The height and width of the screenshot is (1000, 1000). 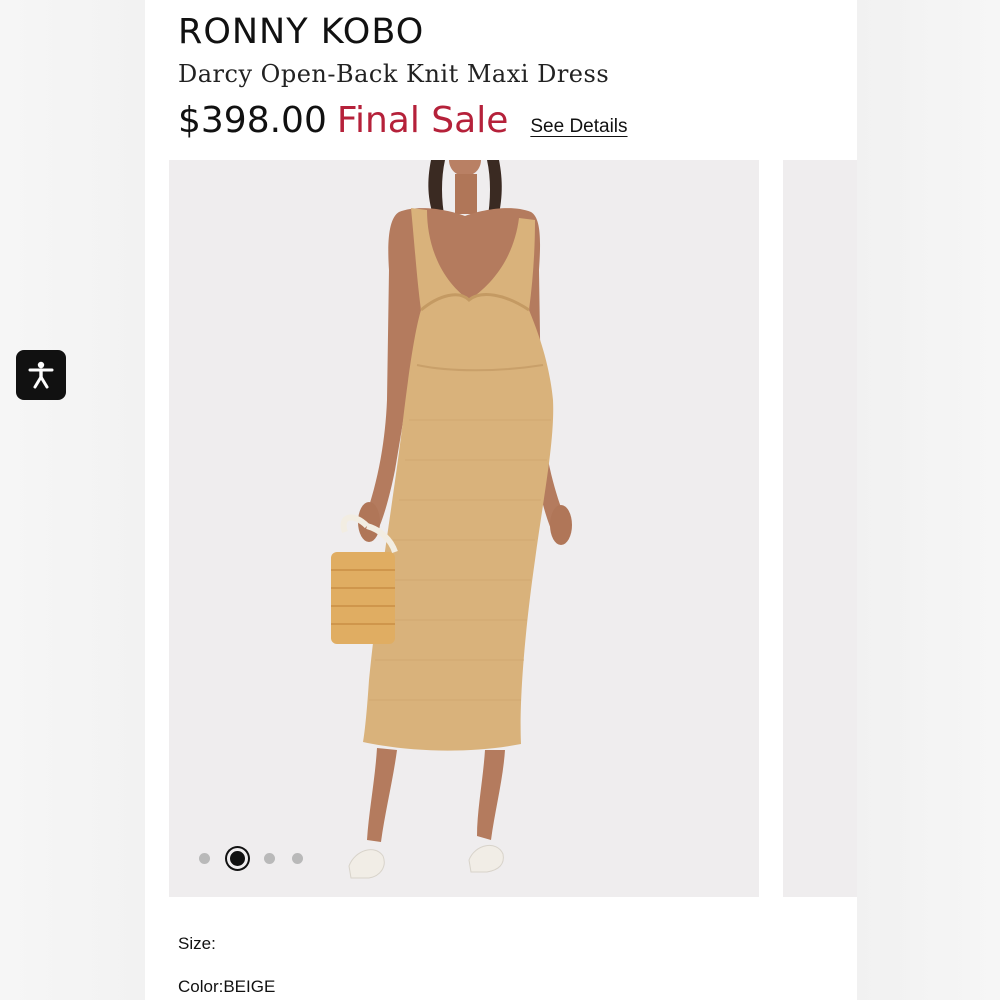 I want to click on gallery-pagination, so click(x=259, y=858).